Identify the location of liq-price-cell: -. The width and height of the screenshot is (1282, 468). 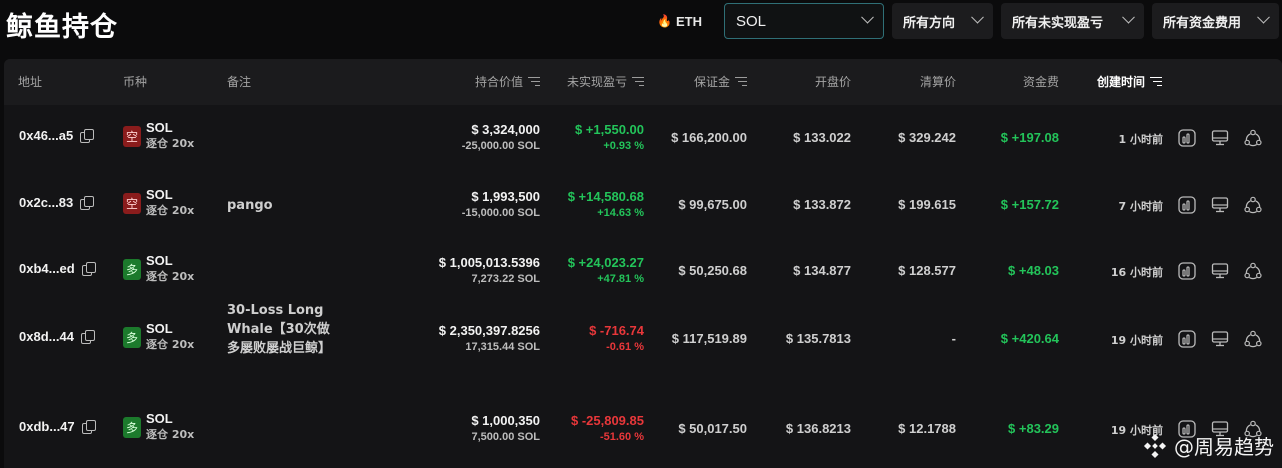
(953, 338).